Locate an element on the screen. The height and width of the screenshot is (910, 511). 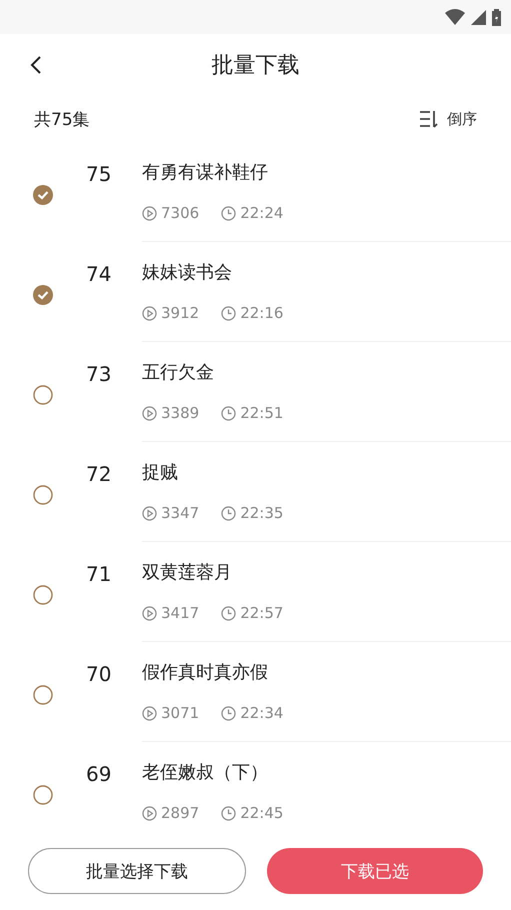
play-count: 3417 is located at coordinates (180, 613).